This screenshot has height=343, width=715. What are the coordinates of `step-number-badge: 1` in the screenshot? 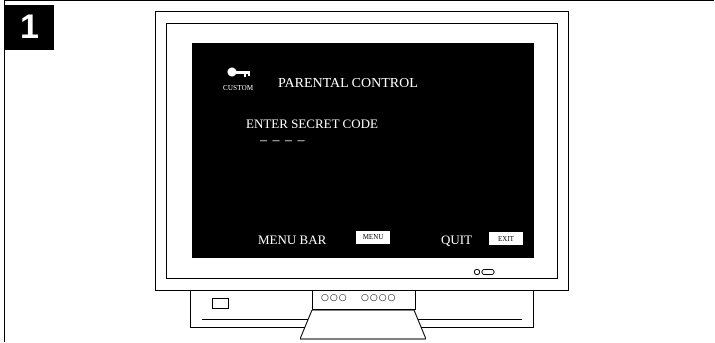 It's located at (29, 27).